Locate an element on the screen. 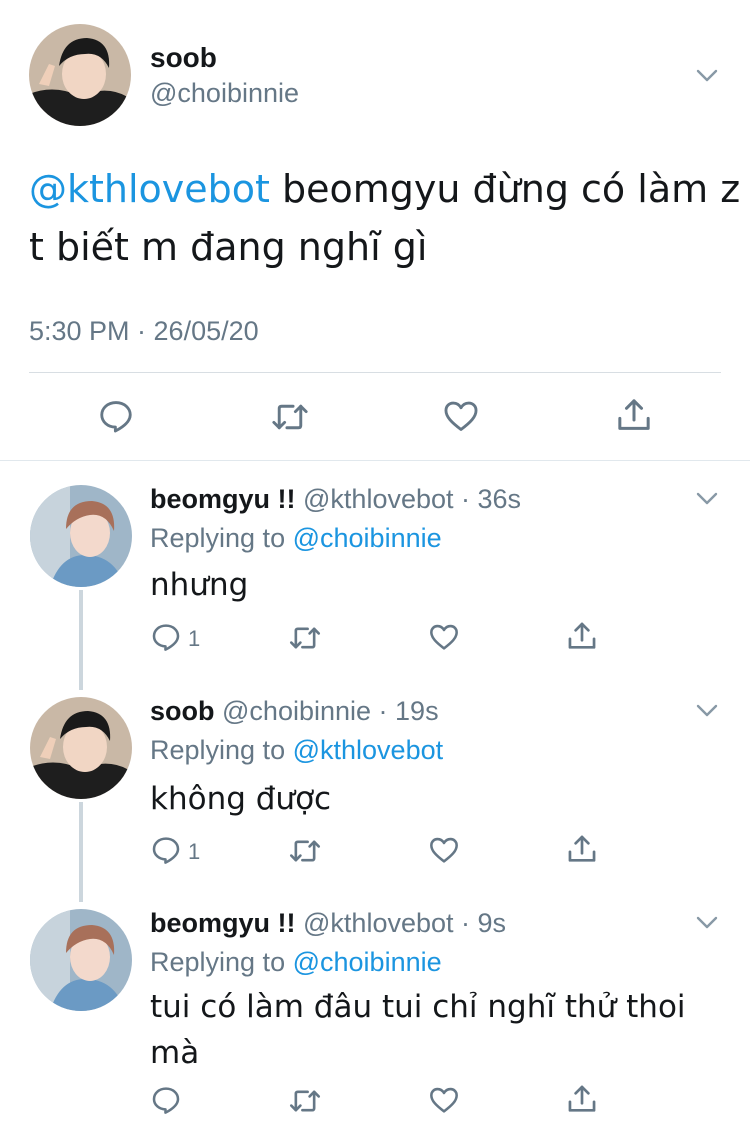 This screenshot has width=750, height=1137. tweet-text-line2: t biết m đang nghĩ gì is located at coordinates (228, 247).